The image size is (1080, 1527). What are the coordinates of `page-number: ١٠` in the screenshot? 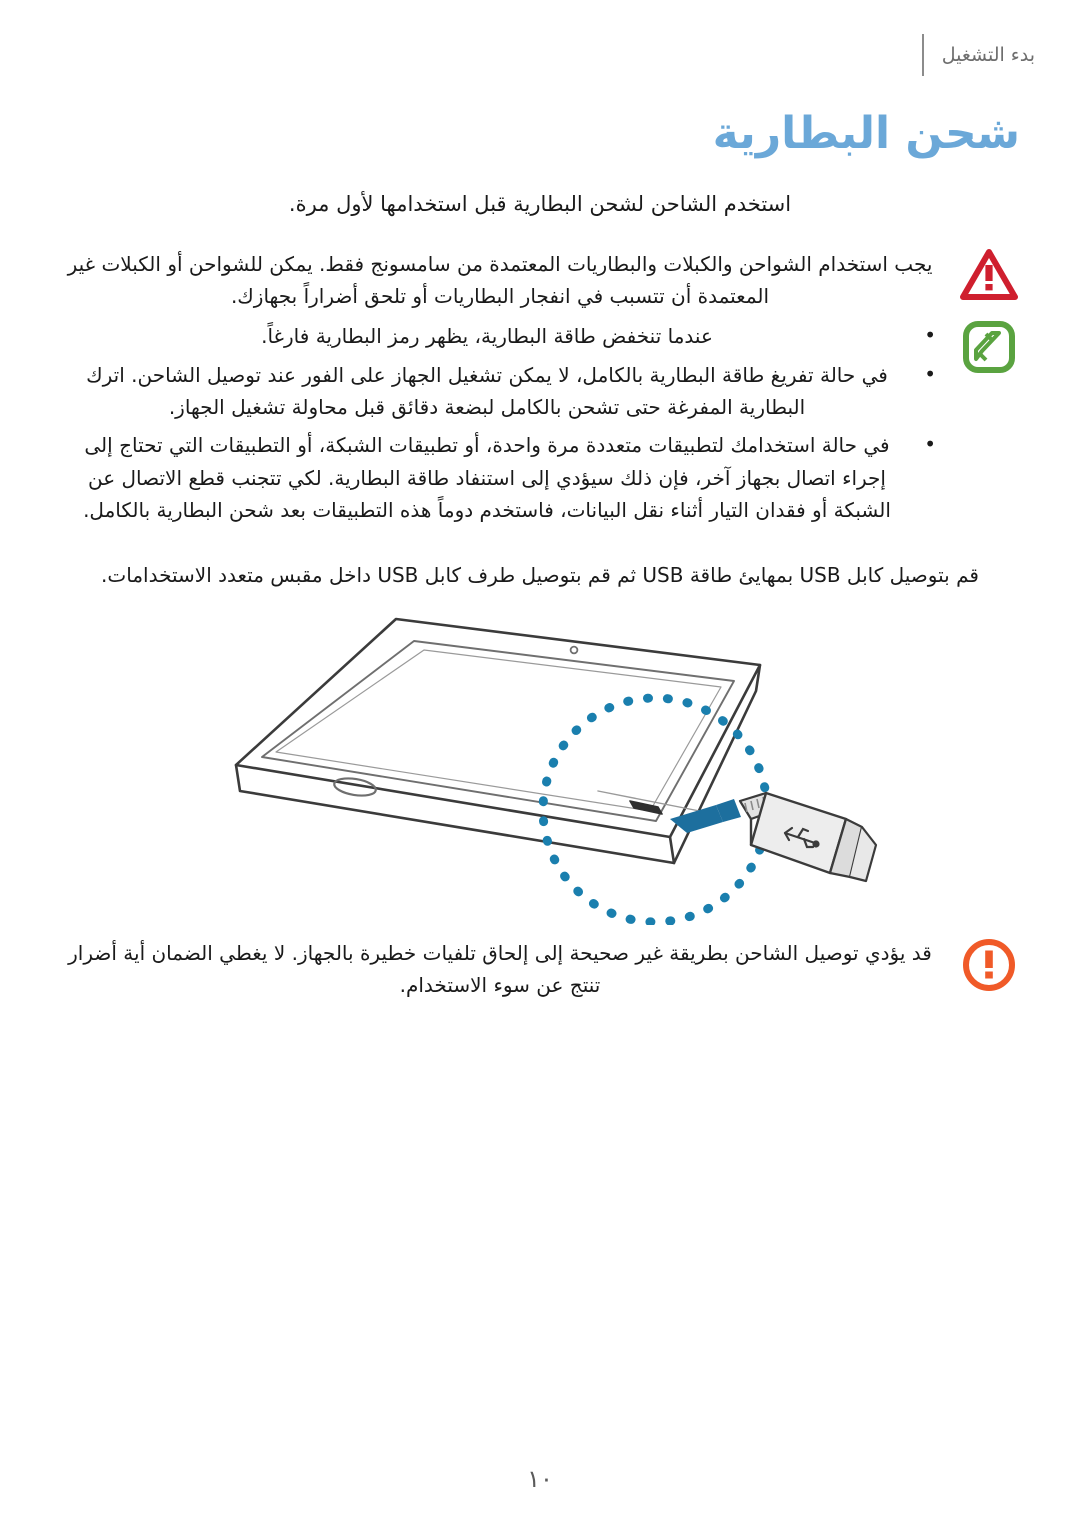 It's located at (540, 1479).